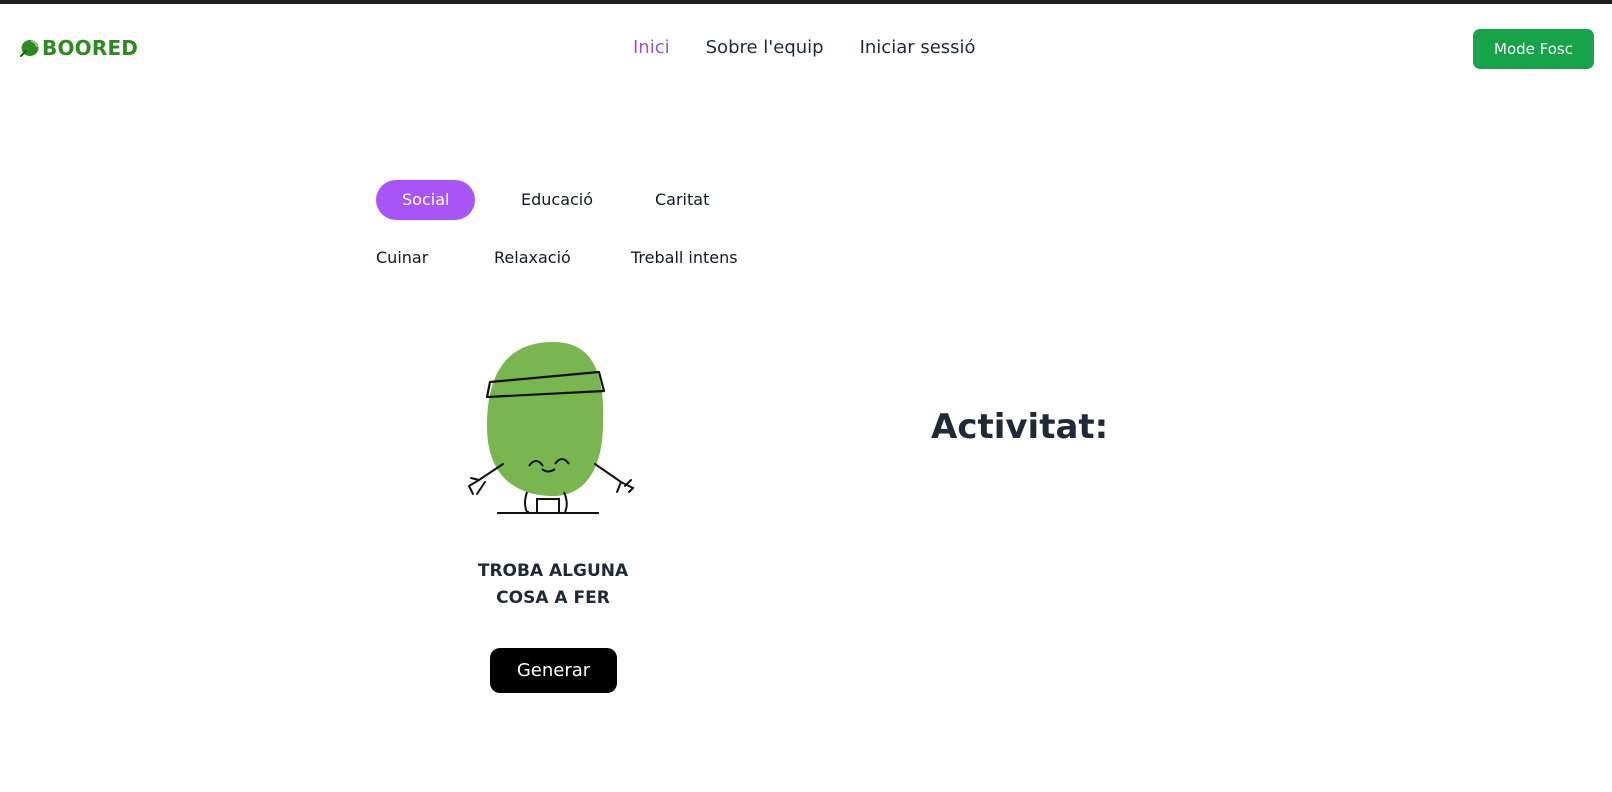 The height and width of the screenshot is (792, 1612). What do you see at coordinates (532, 258) in the screenshot?
I see `category-relaxacio: Relaxació` at bounding box center [532, 258].